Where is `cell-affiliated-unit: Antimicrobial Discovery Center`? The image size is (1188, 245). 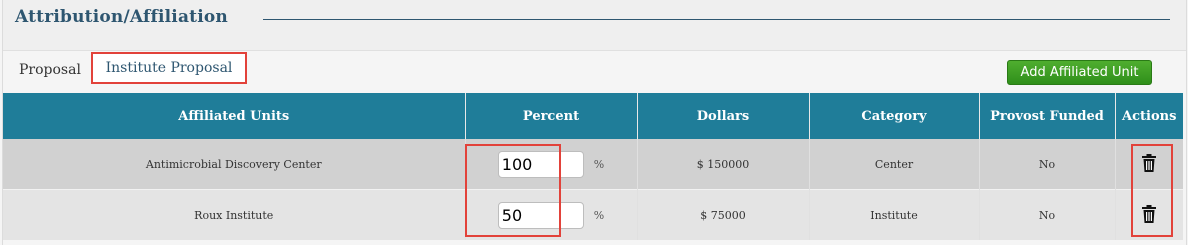 cell-affiliated-unit: Antimicrobial Discovery Center is located at coordinates (234, 164).